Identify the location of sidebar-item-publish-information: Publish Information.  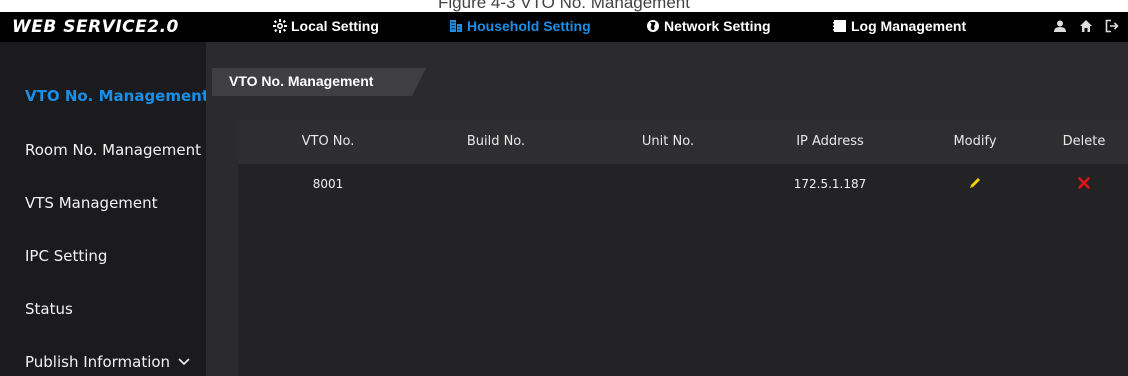
(107, 362).